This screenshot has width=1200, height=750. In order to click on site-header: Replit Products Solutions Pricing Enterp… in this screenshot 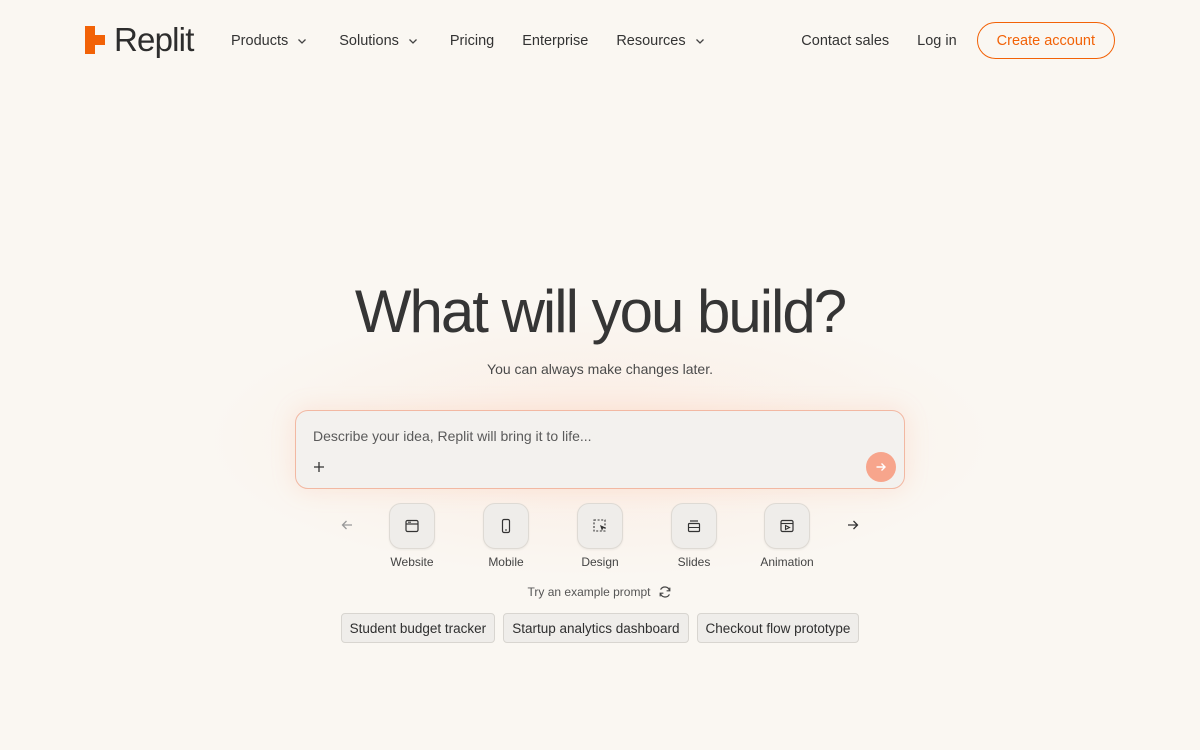, I will do `click(600, 41)`.